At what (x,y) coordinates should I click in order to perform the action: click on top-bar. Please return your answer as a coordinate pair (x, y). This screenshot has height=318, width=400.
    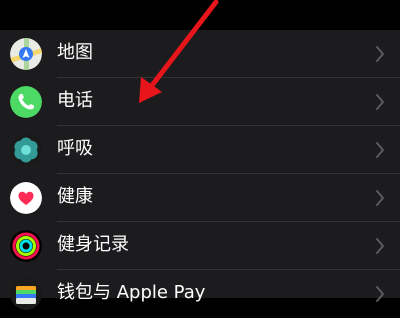
    Looking at the image, I should click on (200, 15).